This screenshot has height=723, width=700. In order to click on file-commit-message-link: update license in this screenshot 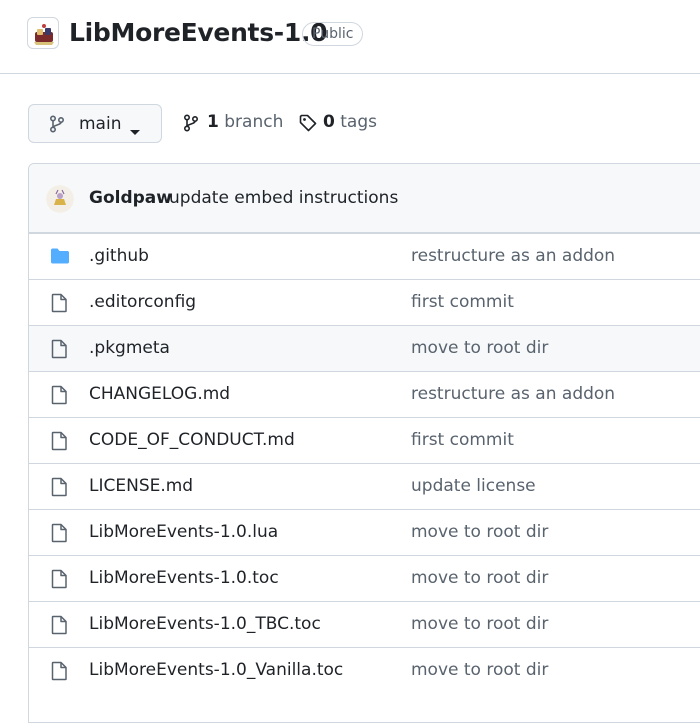, I will do `click(473, 486)`.